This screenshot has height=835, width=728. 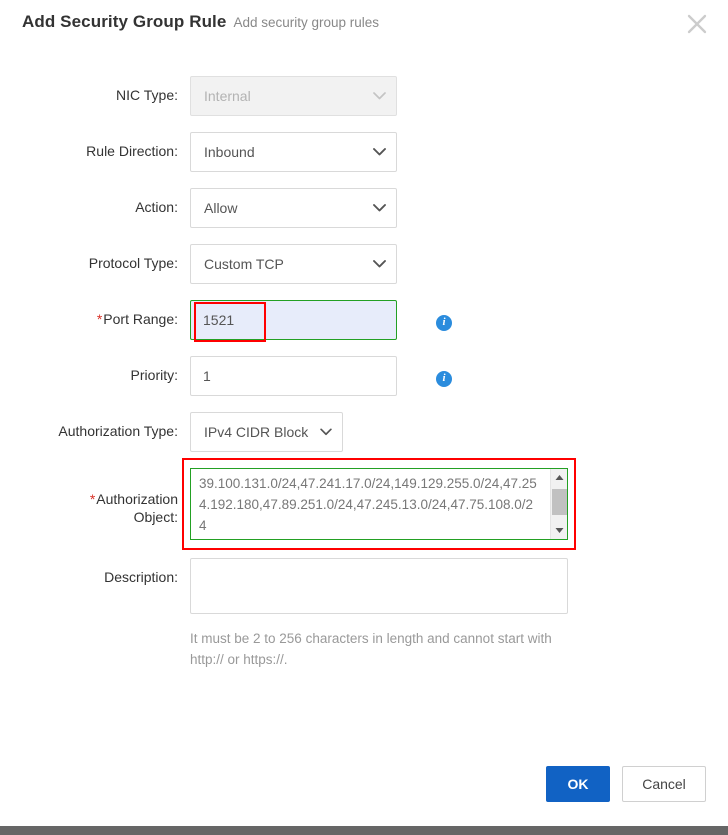 What do you see at coordinates (95, 314) in the screenshot?
I see `port-range-label: *Port Range:` at bounding box center [95, 314].